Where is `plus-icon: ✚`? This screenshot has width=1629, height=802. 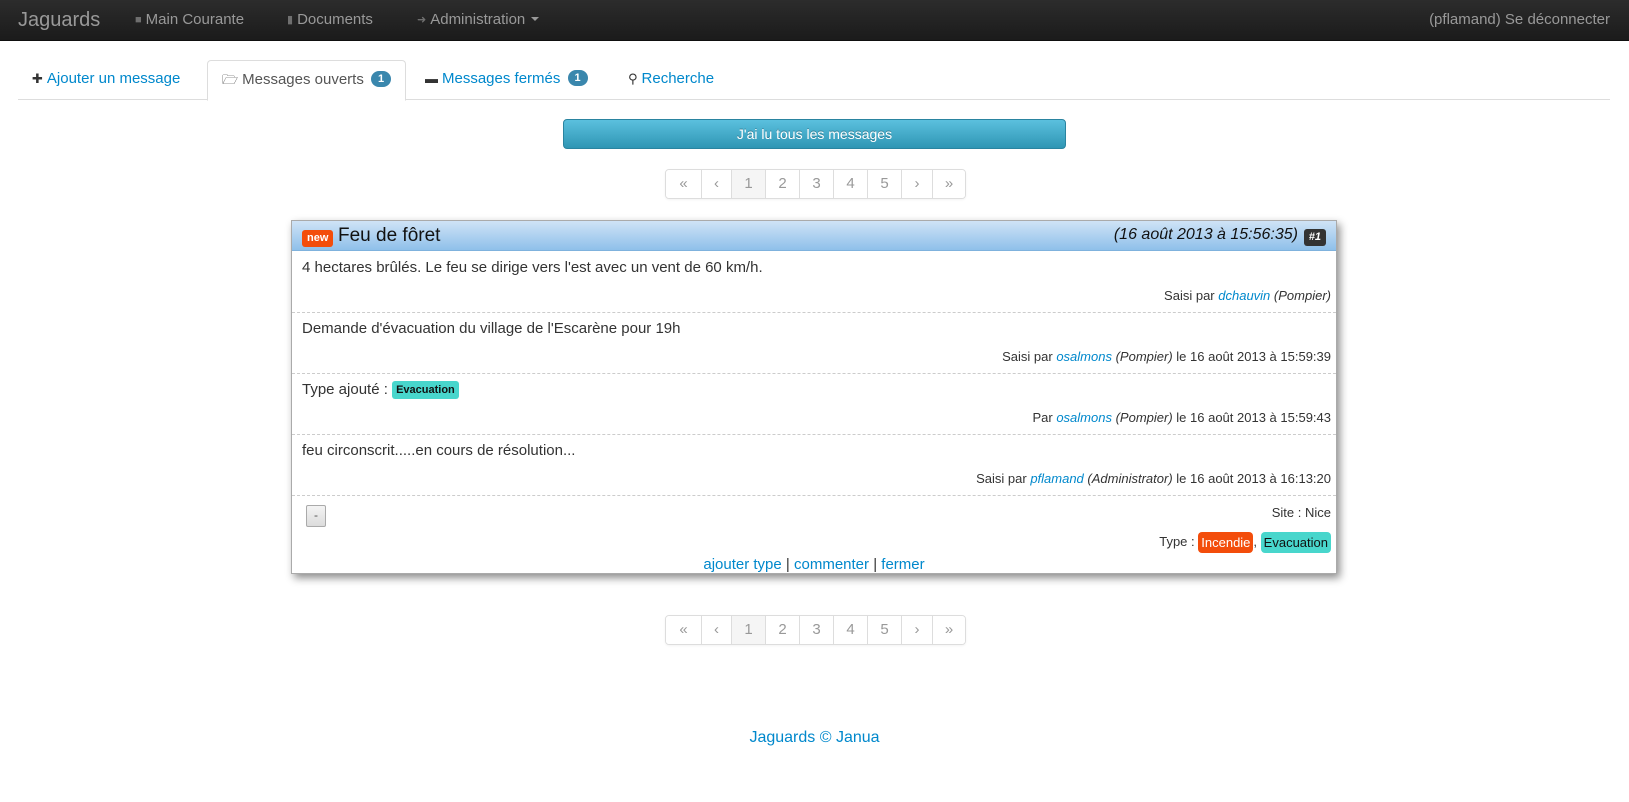
plus-icon: ✚ is located at coordinates (37, 78).